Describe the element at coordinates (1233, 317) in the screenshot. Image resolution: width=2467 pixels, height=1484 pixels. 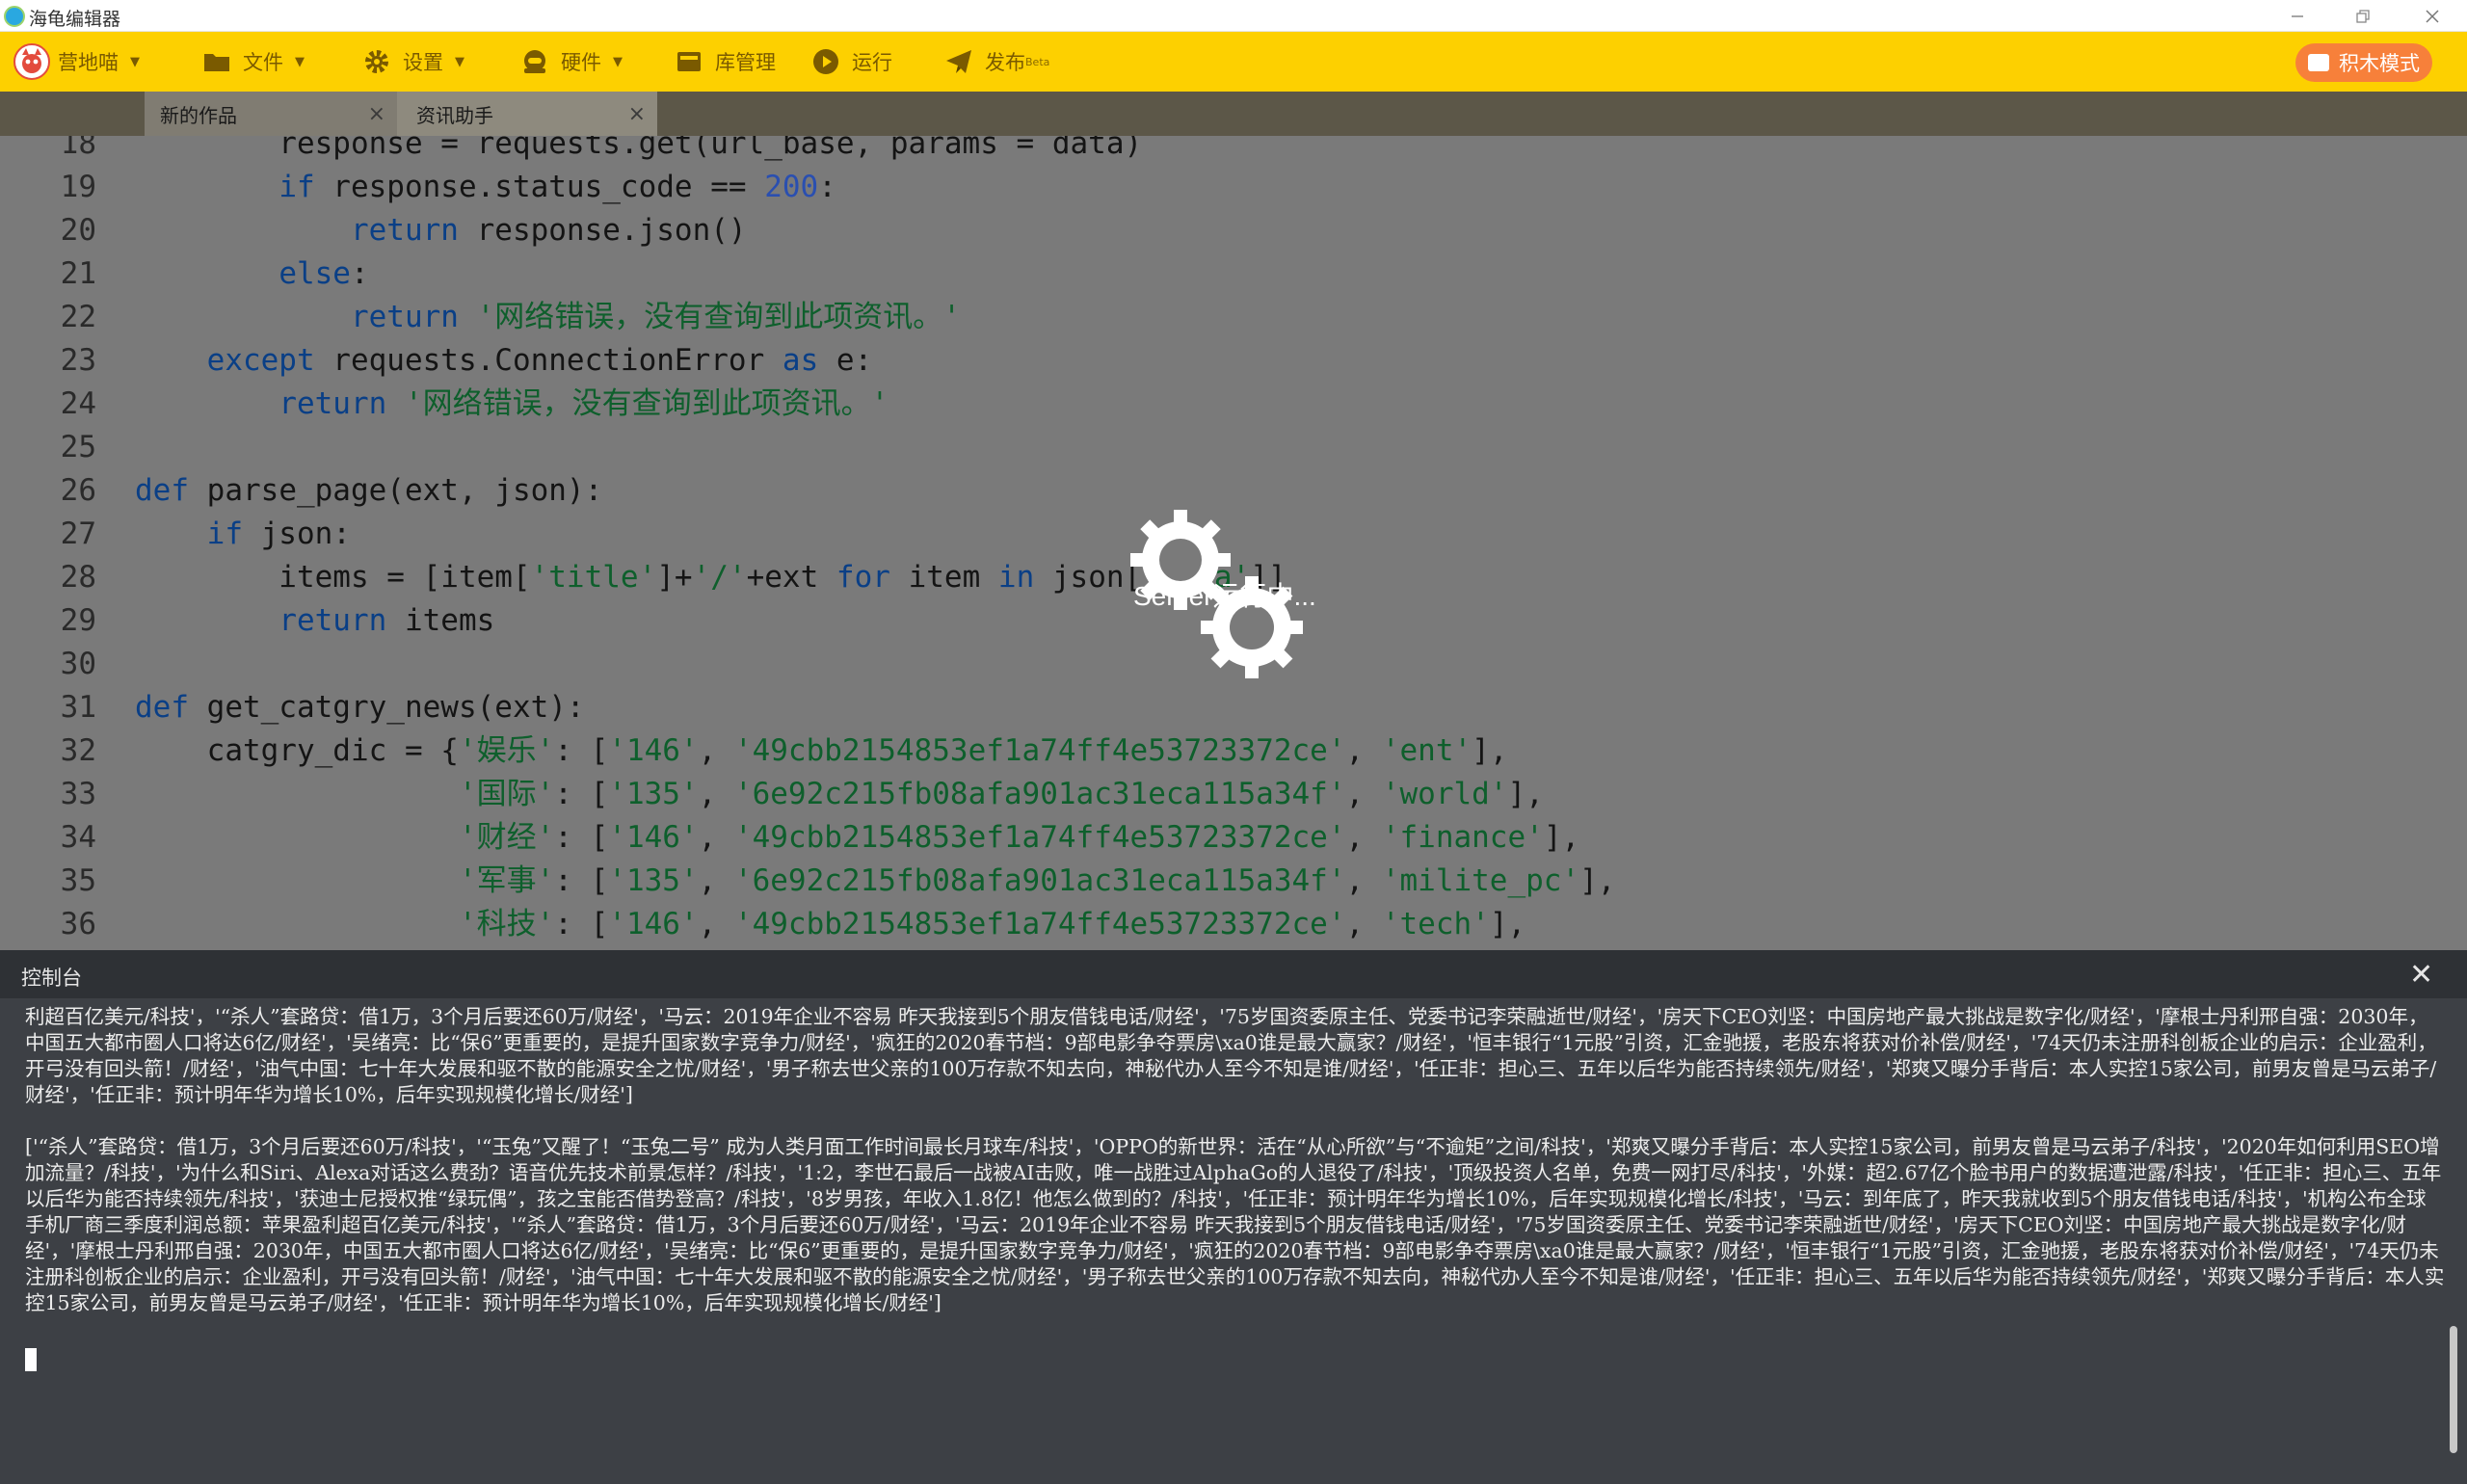
I see `code-line: 22 return '网络错误，没有查询到此项资讯。'` at that location.